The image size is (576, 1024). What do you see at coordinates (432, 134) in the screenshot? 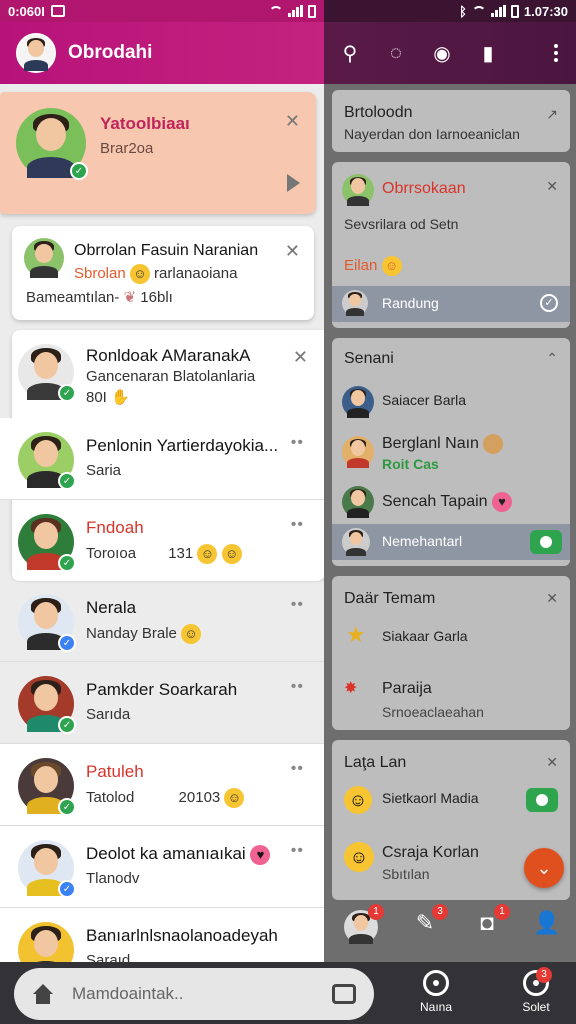
I see `card-subtitle: Nayerdan don Iarnoeaniclan` at bounding box center [432, 134].